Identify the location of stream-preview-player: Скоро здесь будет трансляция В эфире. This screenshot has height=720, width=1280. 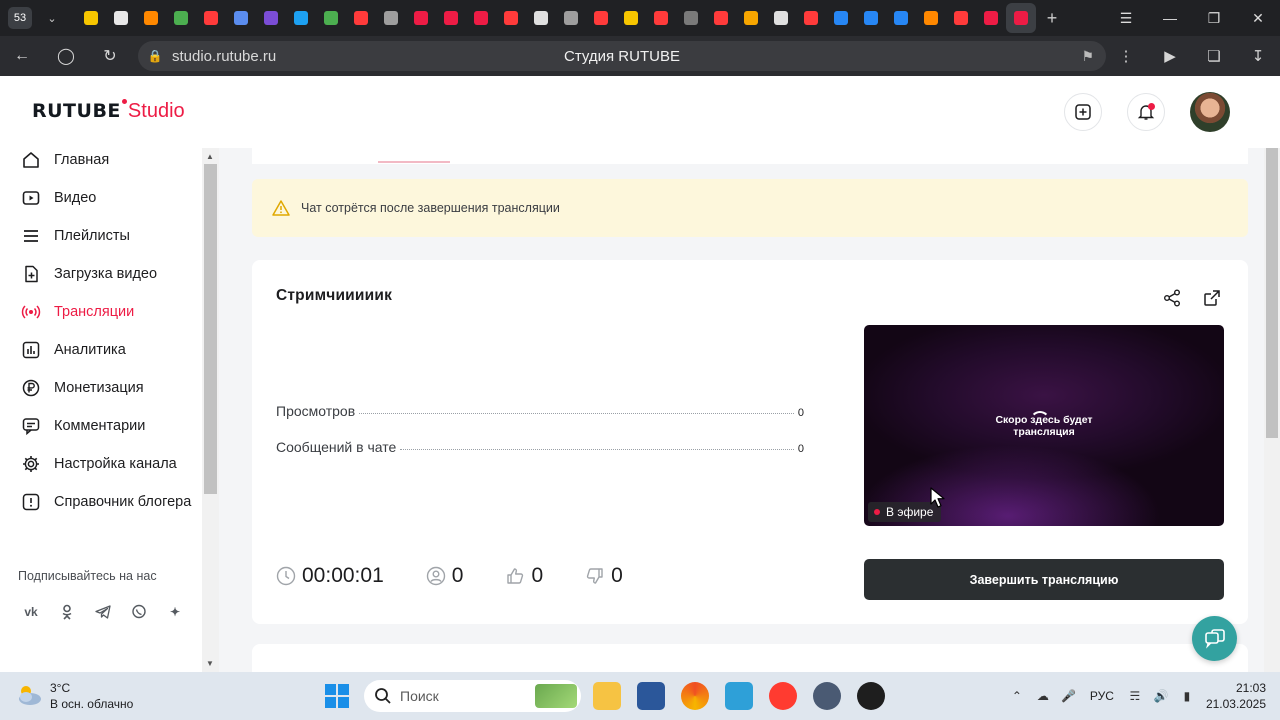
(1044, 425).